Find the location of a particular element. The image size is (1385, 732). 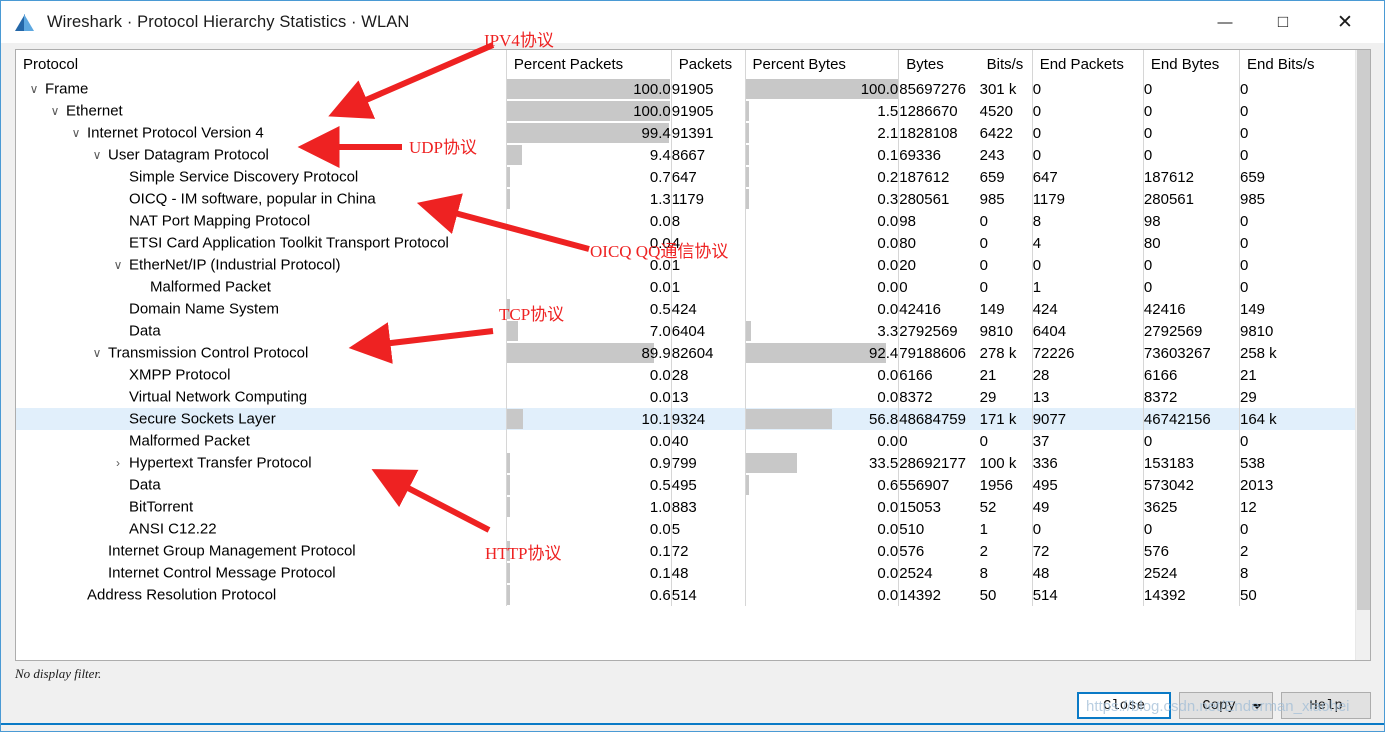

end-bits-per-sec-cell: 659 is located at coordinates (1304, 177).